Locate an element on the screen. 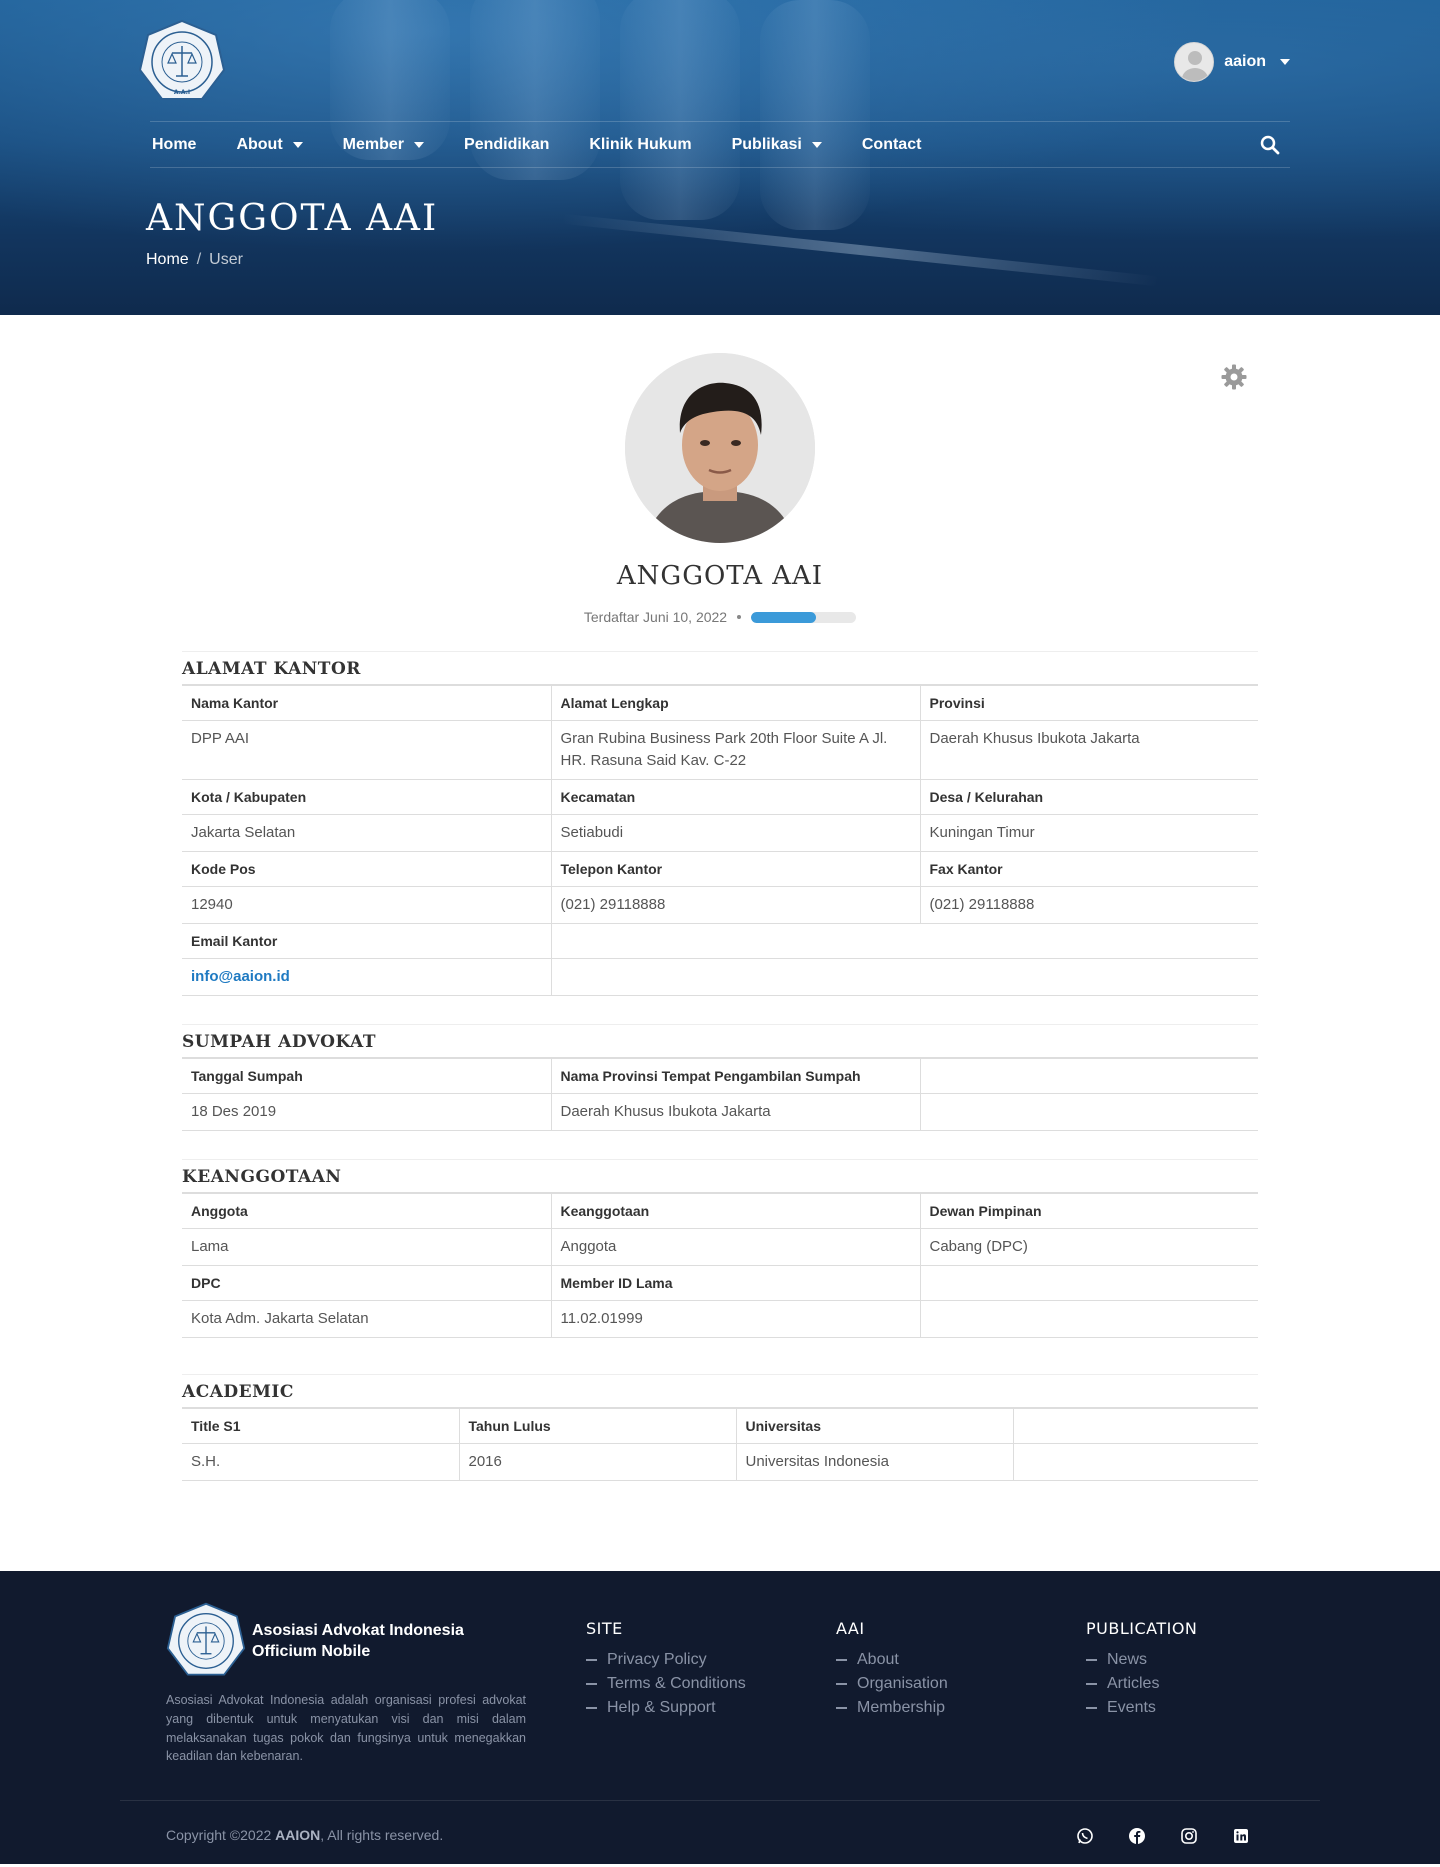 The height and width of the screenshot is (1867, 1440). site-logo: A.A.I is located at coordinates (182, 62).